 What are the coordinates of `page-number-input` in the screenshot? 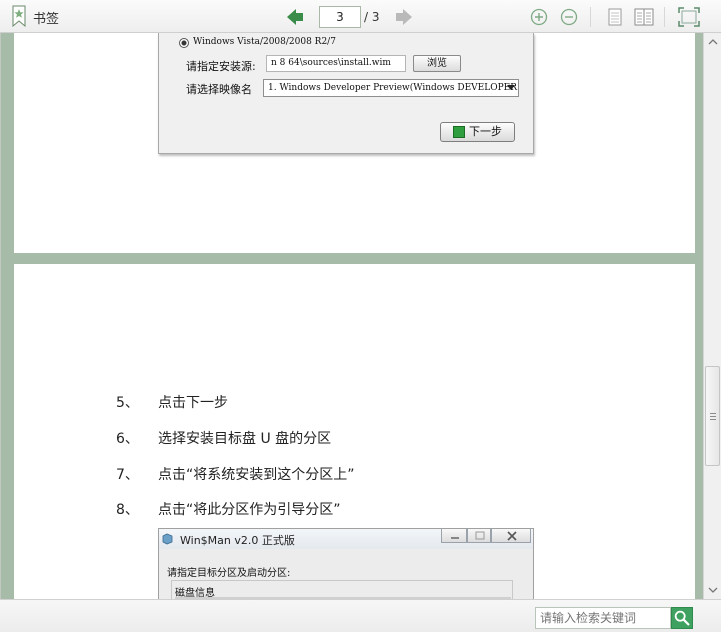 It's located at (340, 17).